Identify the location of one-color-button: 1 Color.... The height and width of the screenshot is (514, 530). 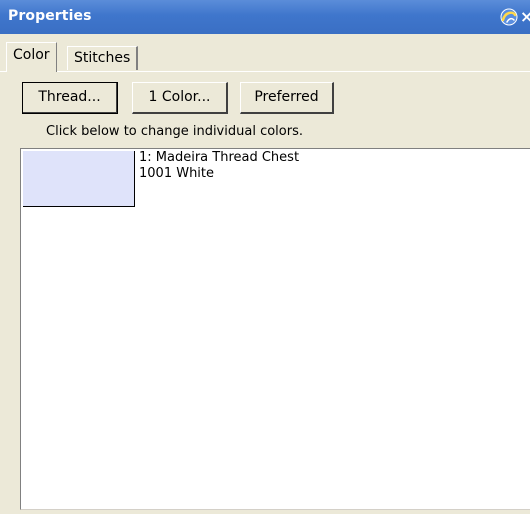
(180, 98).